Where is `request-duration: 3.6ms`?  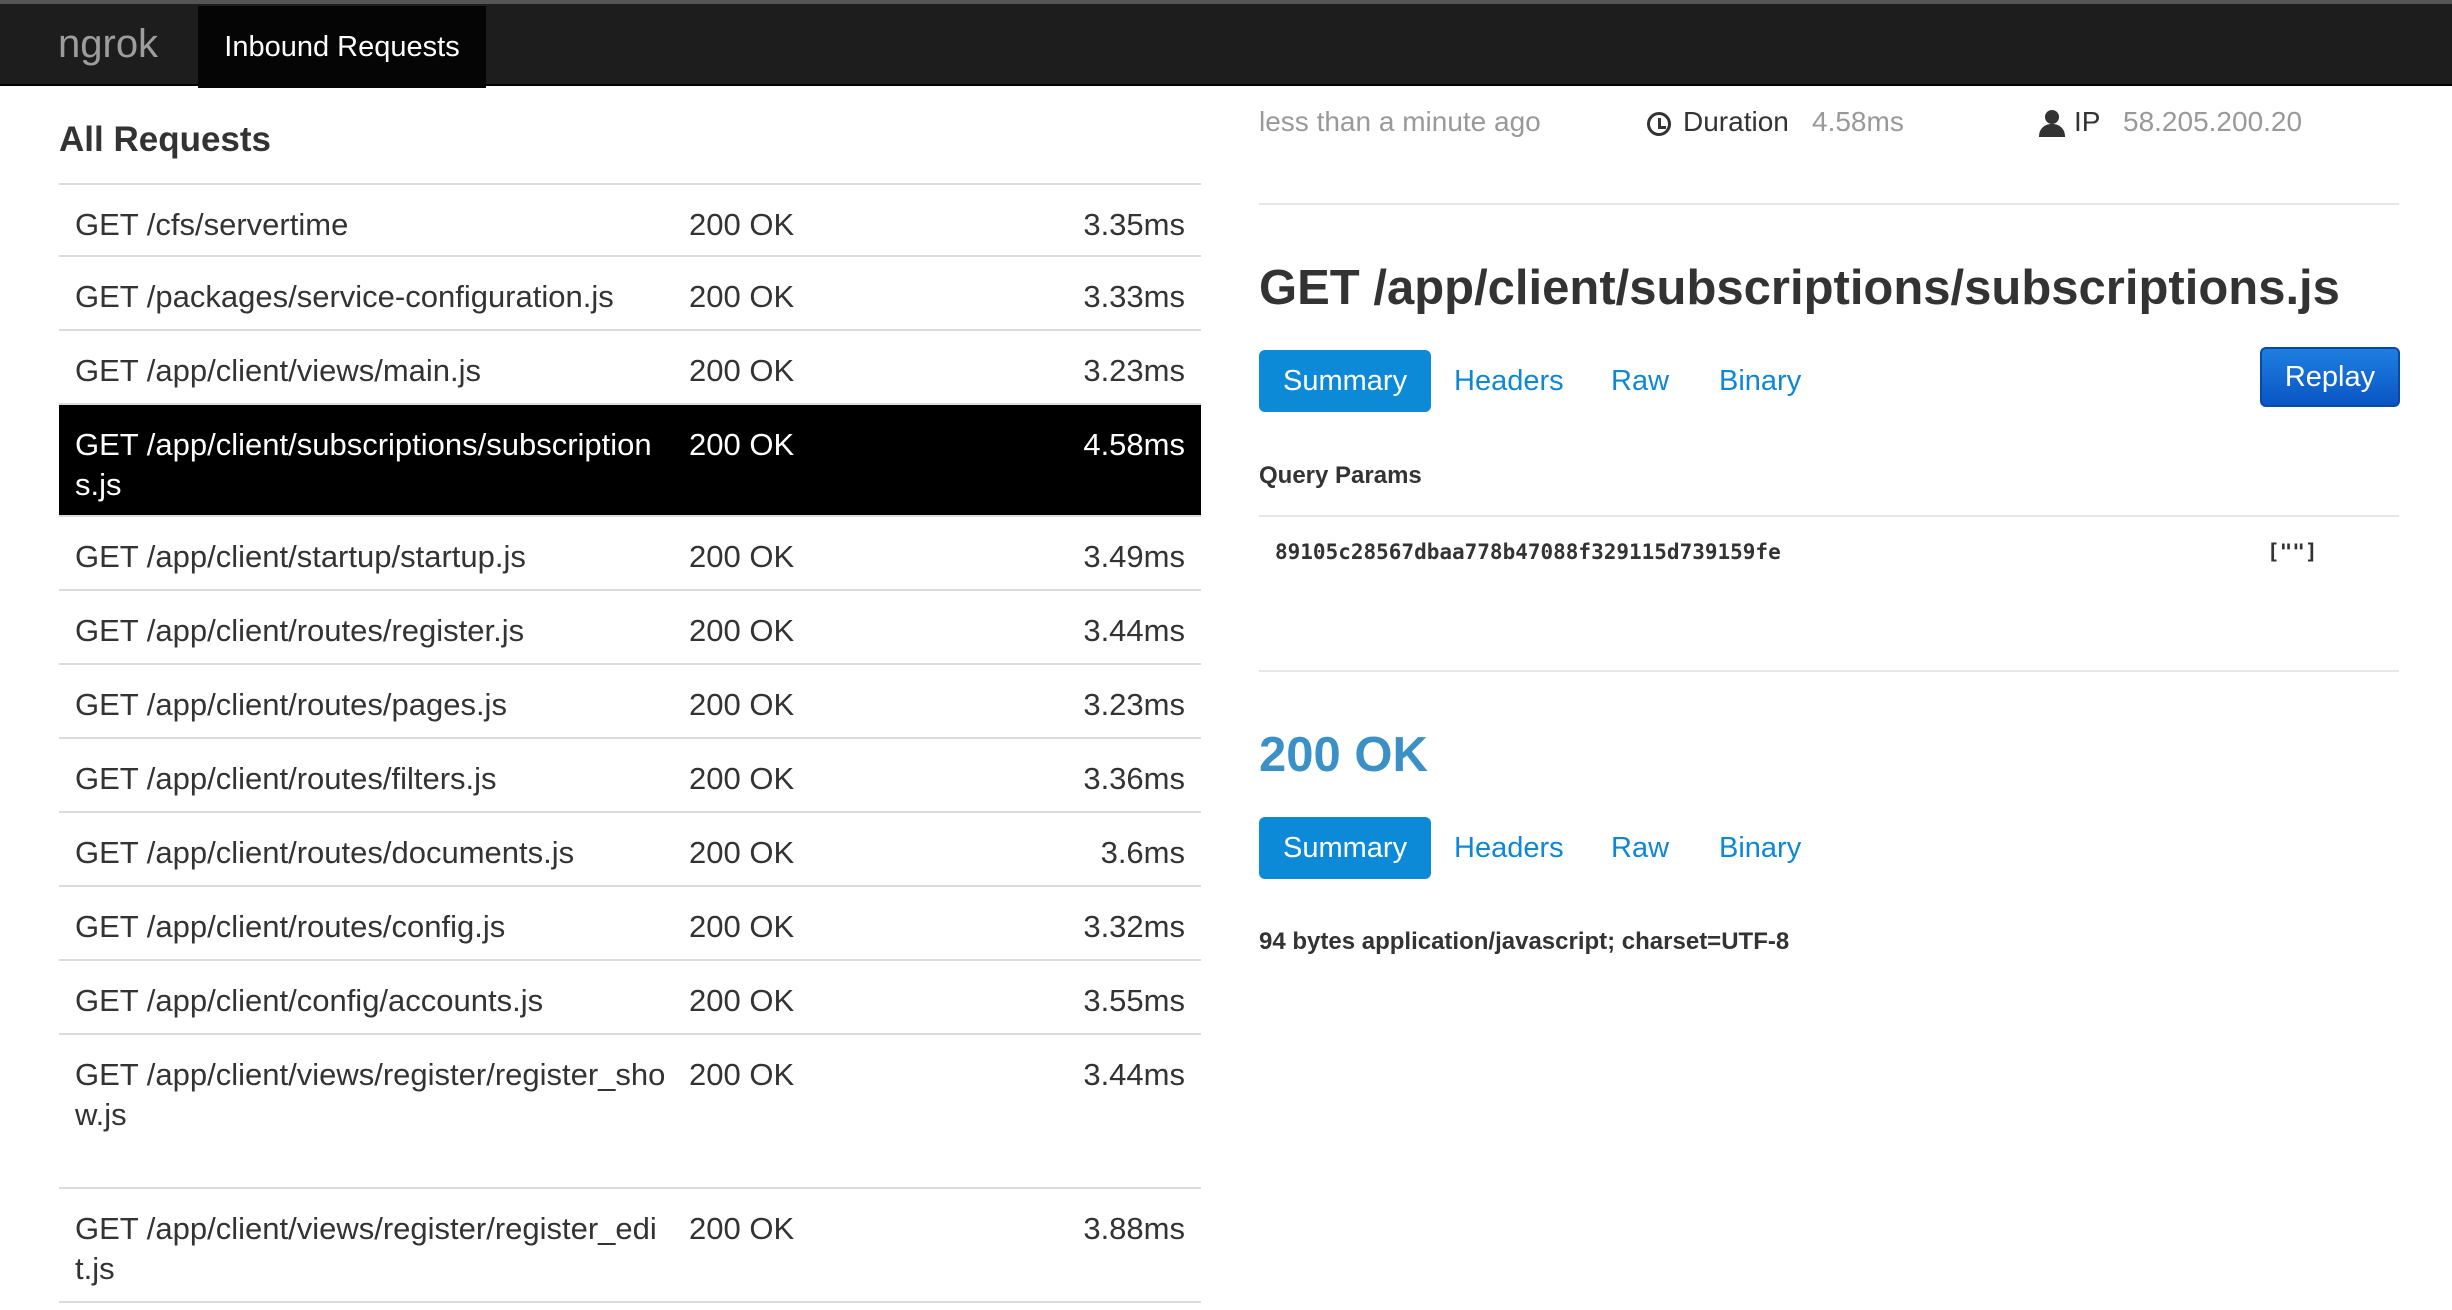 request-duration: 3.6ms is located at coordinates (1142, 852).